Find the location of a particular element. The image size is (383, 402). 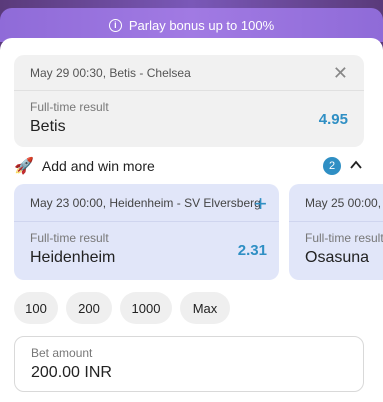

chevron-up-icon is located at coordinates (356, 165).